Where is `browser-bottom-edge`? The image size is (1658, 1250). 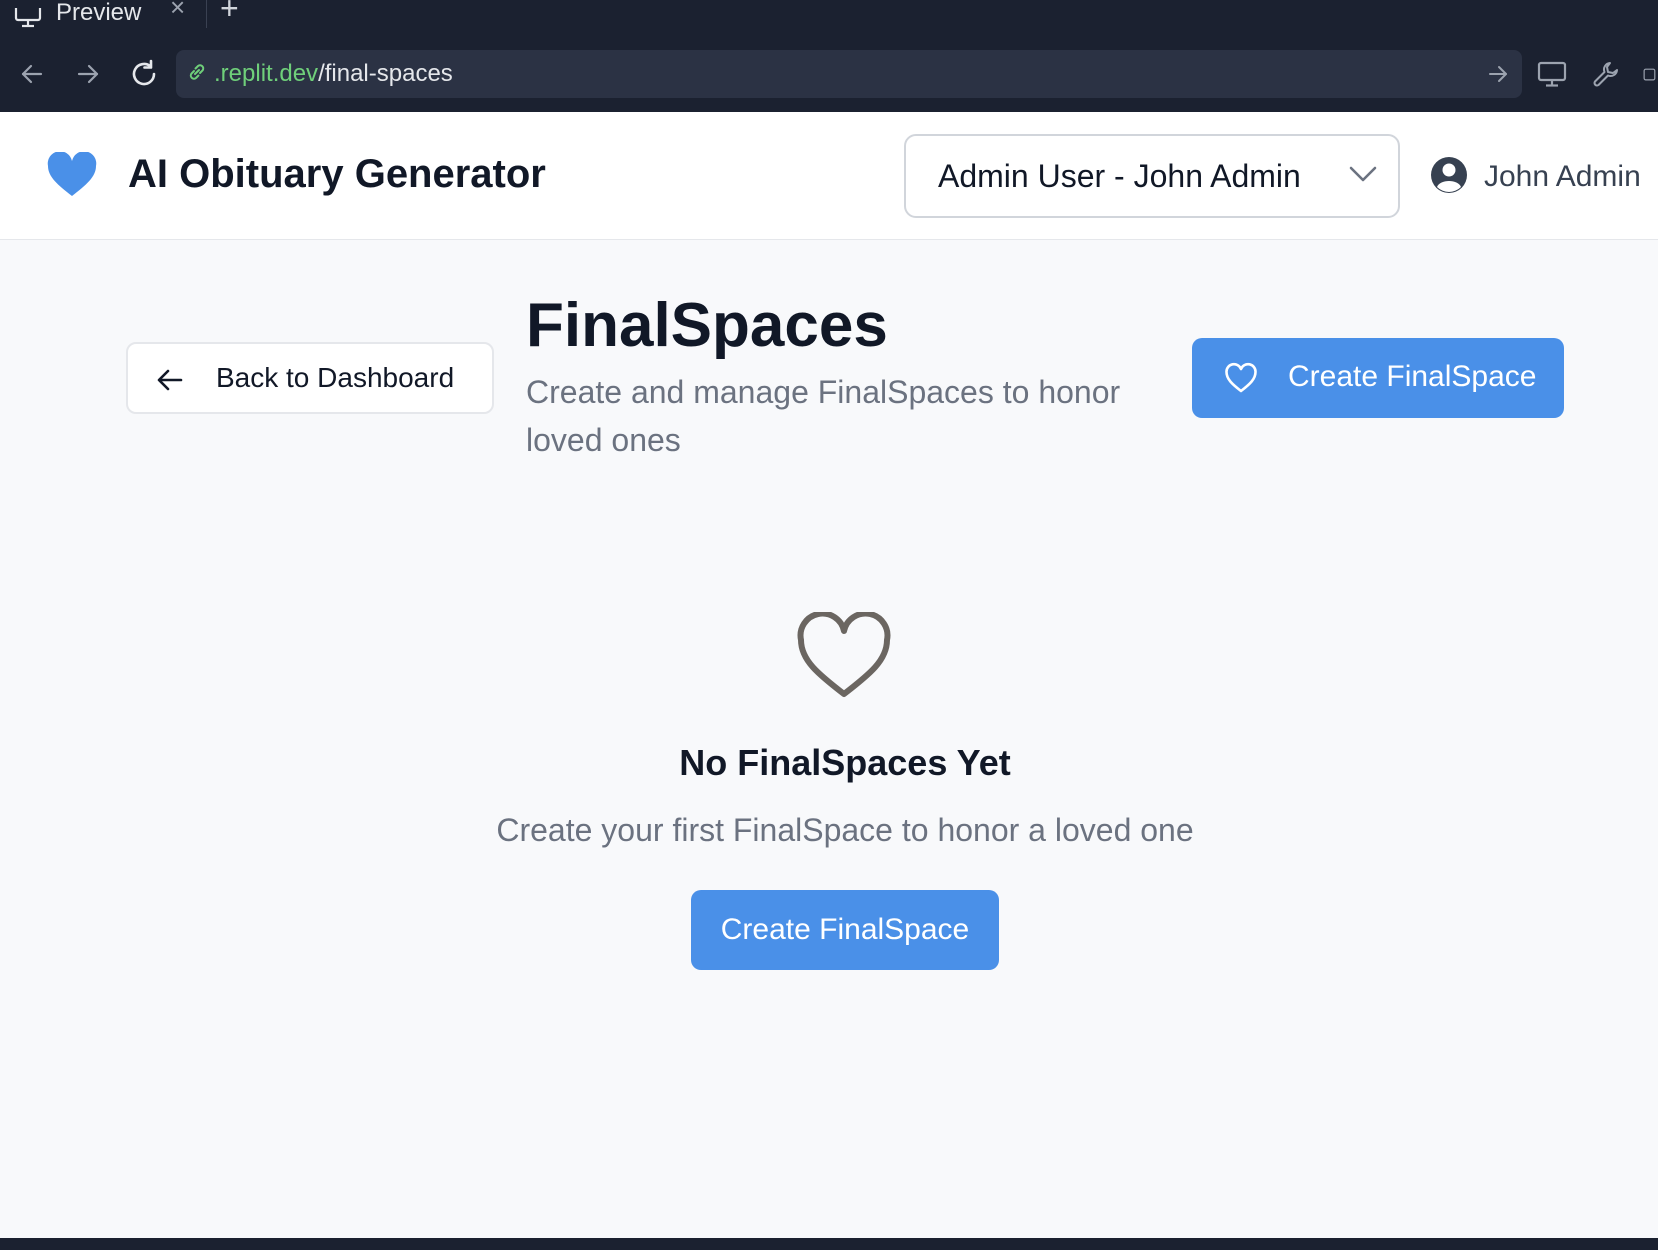
browser-bottom-edge is located at coordinates (829, 1244).